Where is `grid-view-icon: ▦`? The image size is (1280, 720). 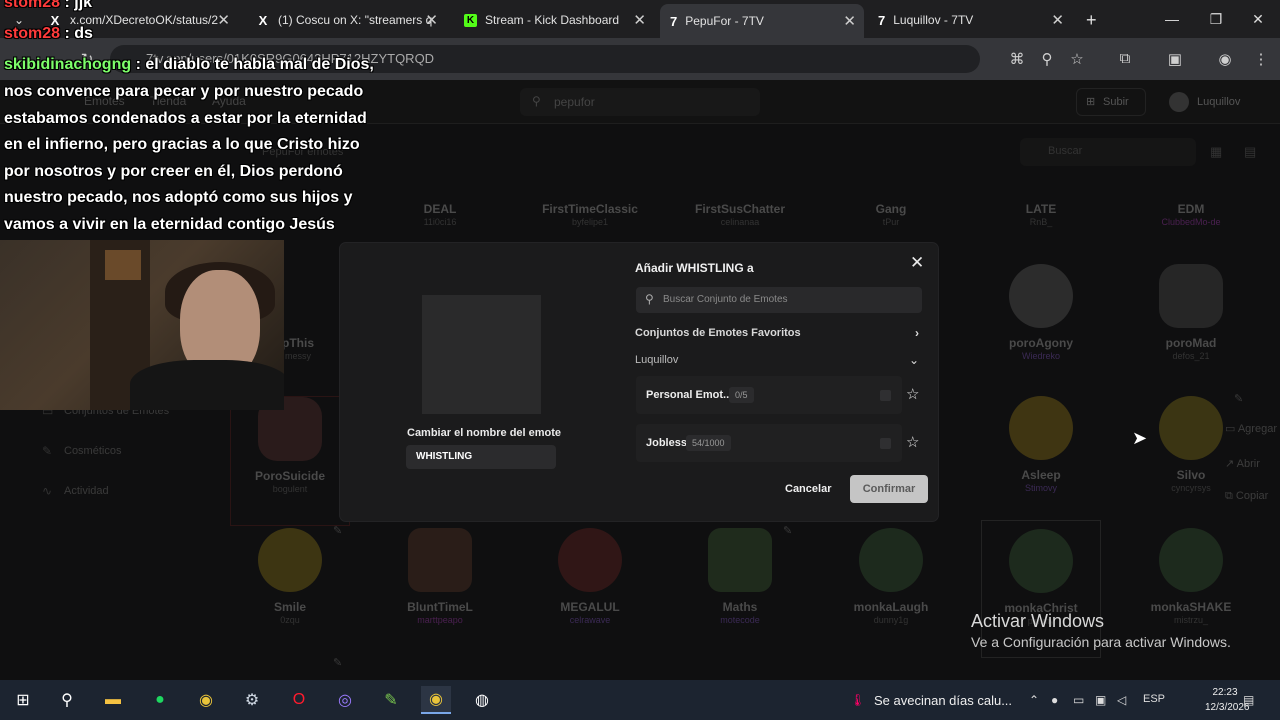 grid-view-icon: ▦ is located at coordinates (1216, 152).